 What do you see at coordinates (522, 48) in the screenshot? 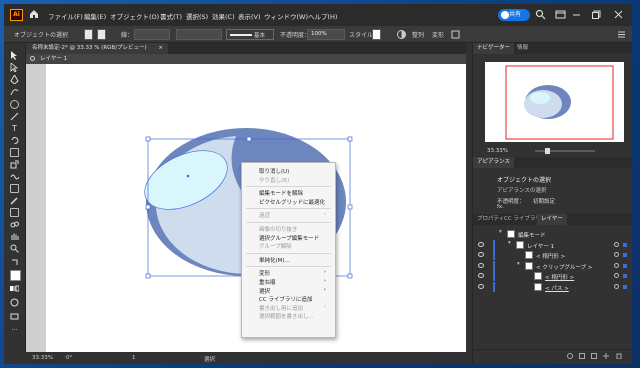
I see `tab-info: 情報` at bounding box center [522, 48].